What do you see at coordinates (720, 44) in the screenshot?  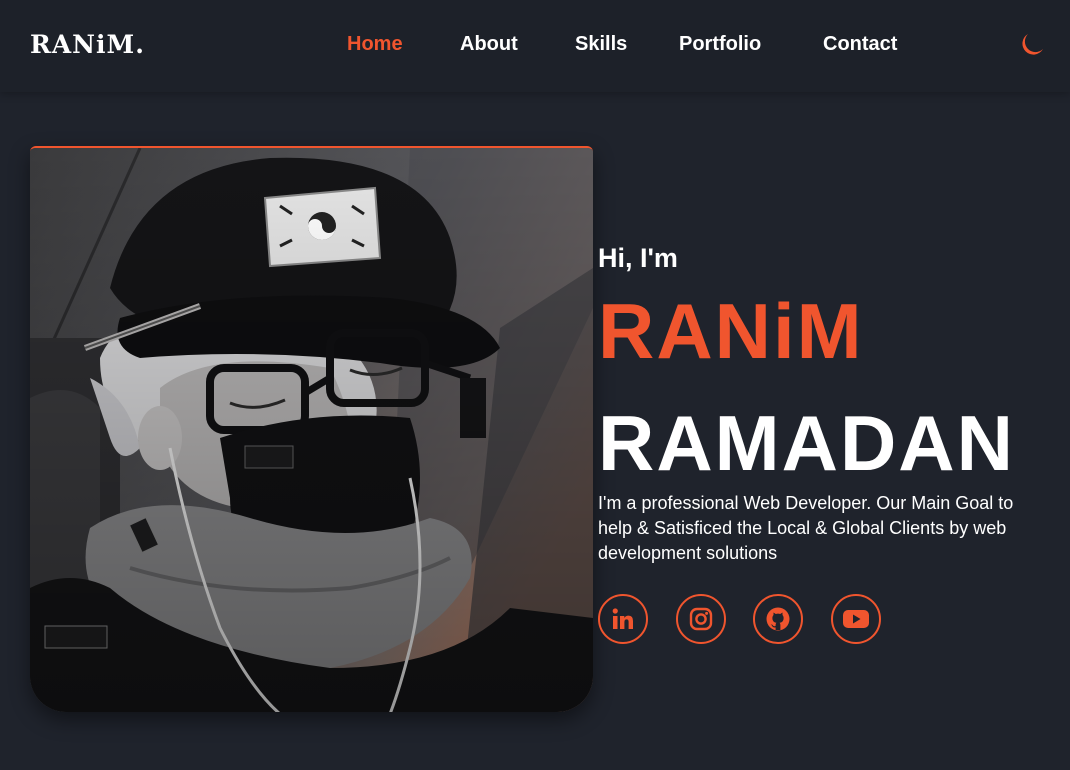 I see `nav-item-portfolio: Portfolio` at bounding box center [720, 44].